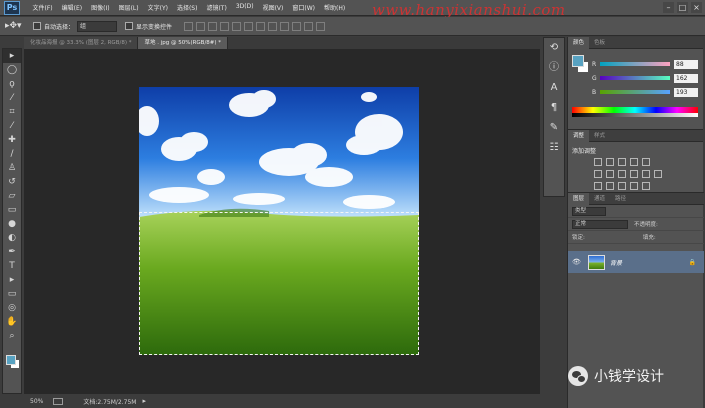 Image resolution: width=705 pixels, height=408 pixels. I want to click on gradient-map-icon, so click(634, 186).